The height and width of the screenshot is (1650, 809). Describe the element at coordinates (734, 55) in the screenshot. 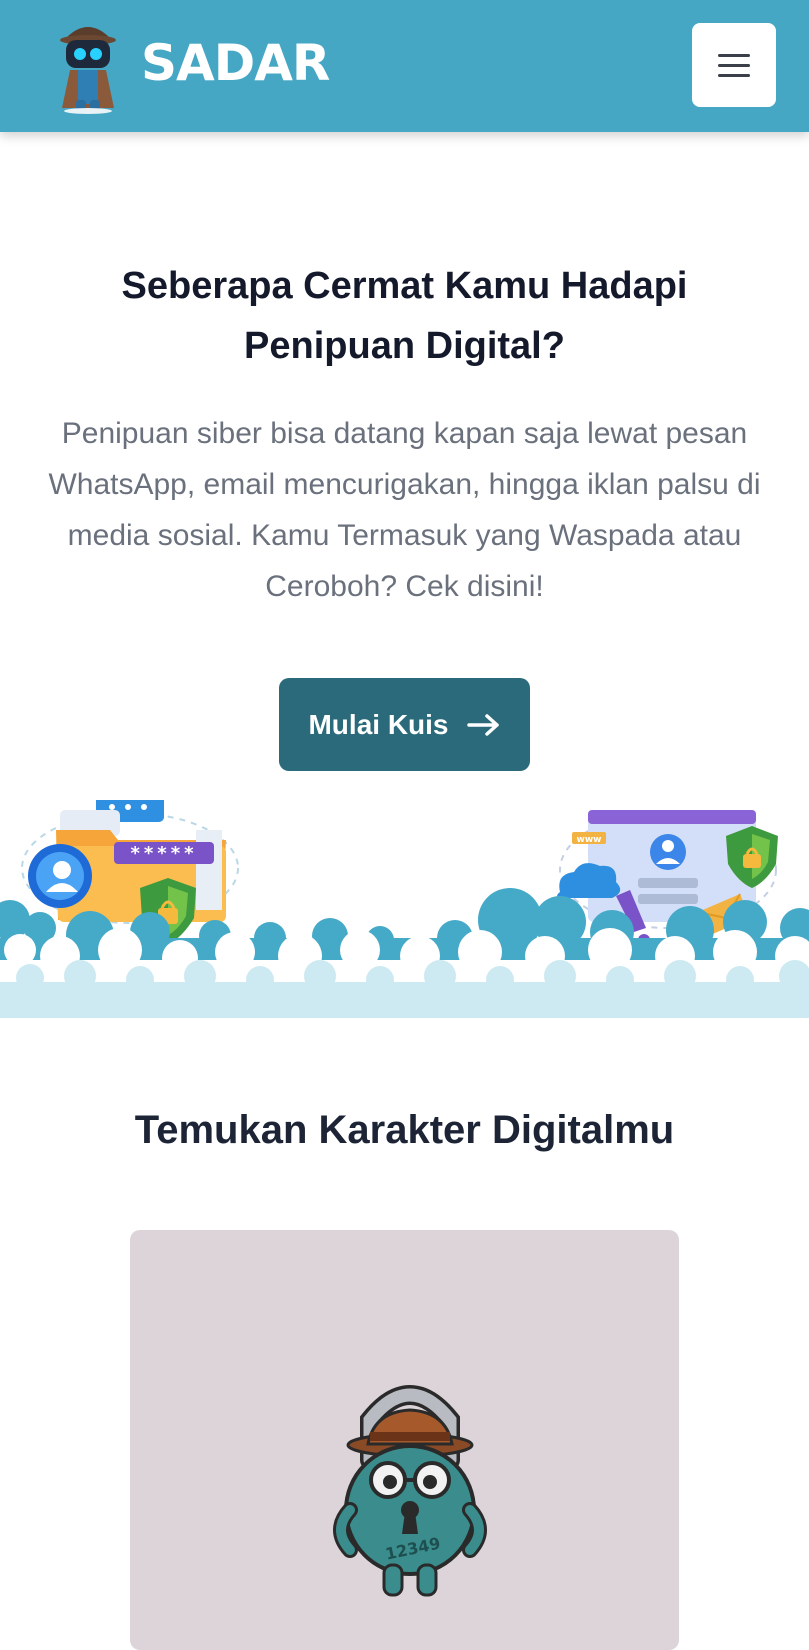

I see `hamburger-menu-icon` at that location.